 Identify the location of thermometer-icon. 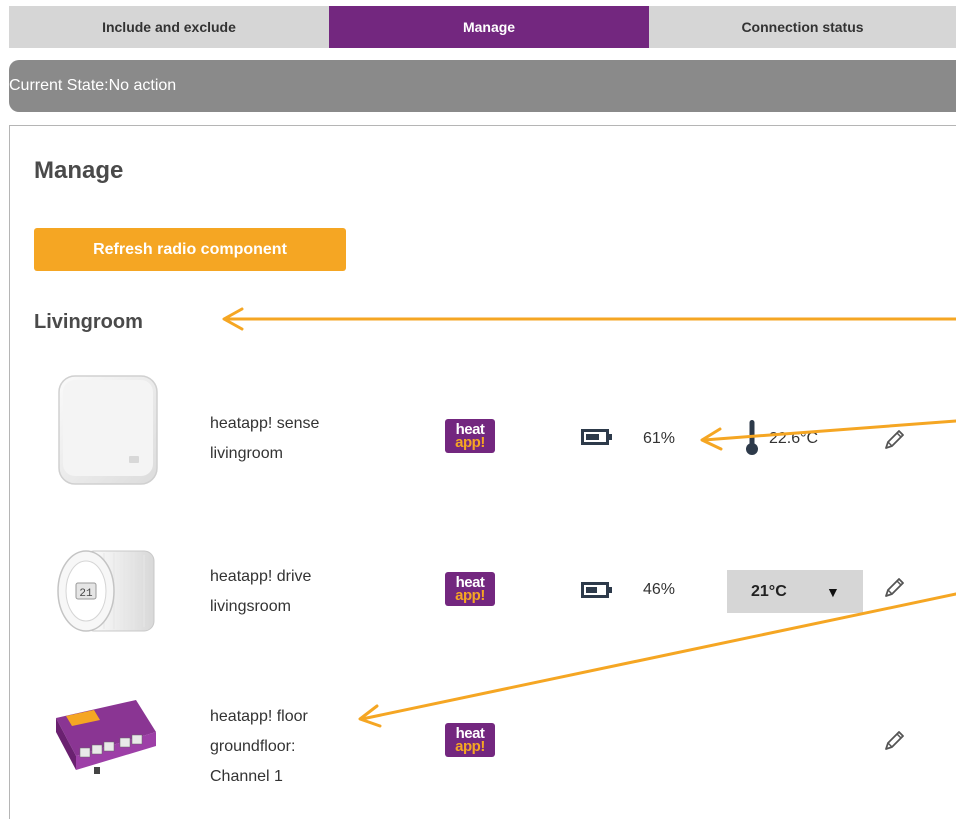
(752, 437).